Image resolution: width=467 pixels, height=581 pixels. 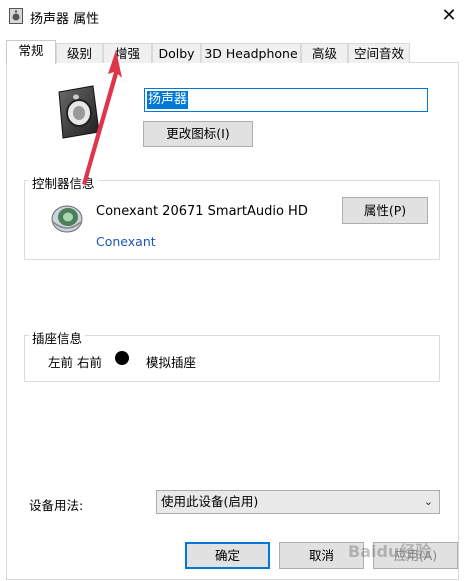 I want to click on controller-vendor-link: Conexant, so click(x=126, y=241).